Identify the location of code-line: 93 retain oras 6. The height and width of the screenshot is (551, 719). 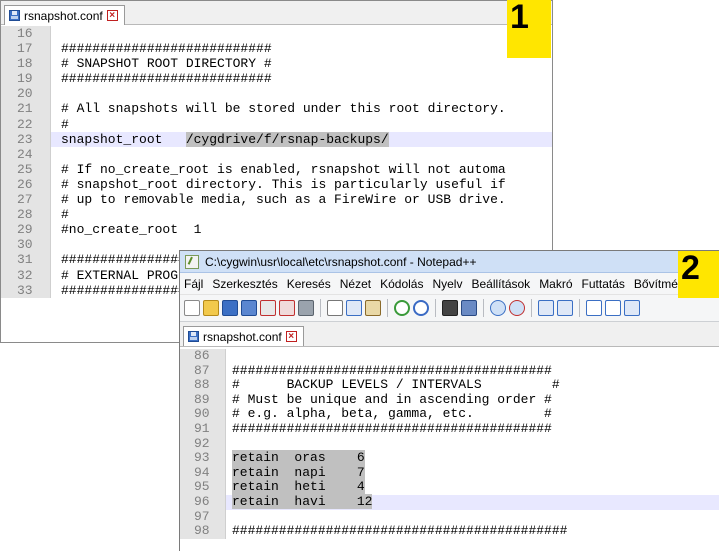
(449, 458).